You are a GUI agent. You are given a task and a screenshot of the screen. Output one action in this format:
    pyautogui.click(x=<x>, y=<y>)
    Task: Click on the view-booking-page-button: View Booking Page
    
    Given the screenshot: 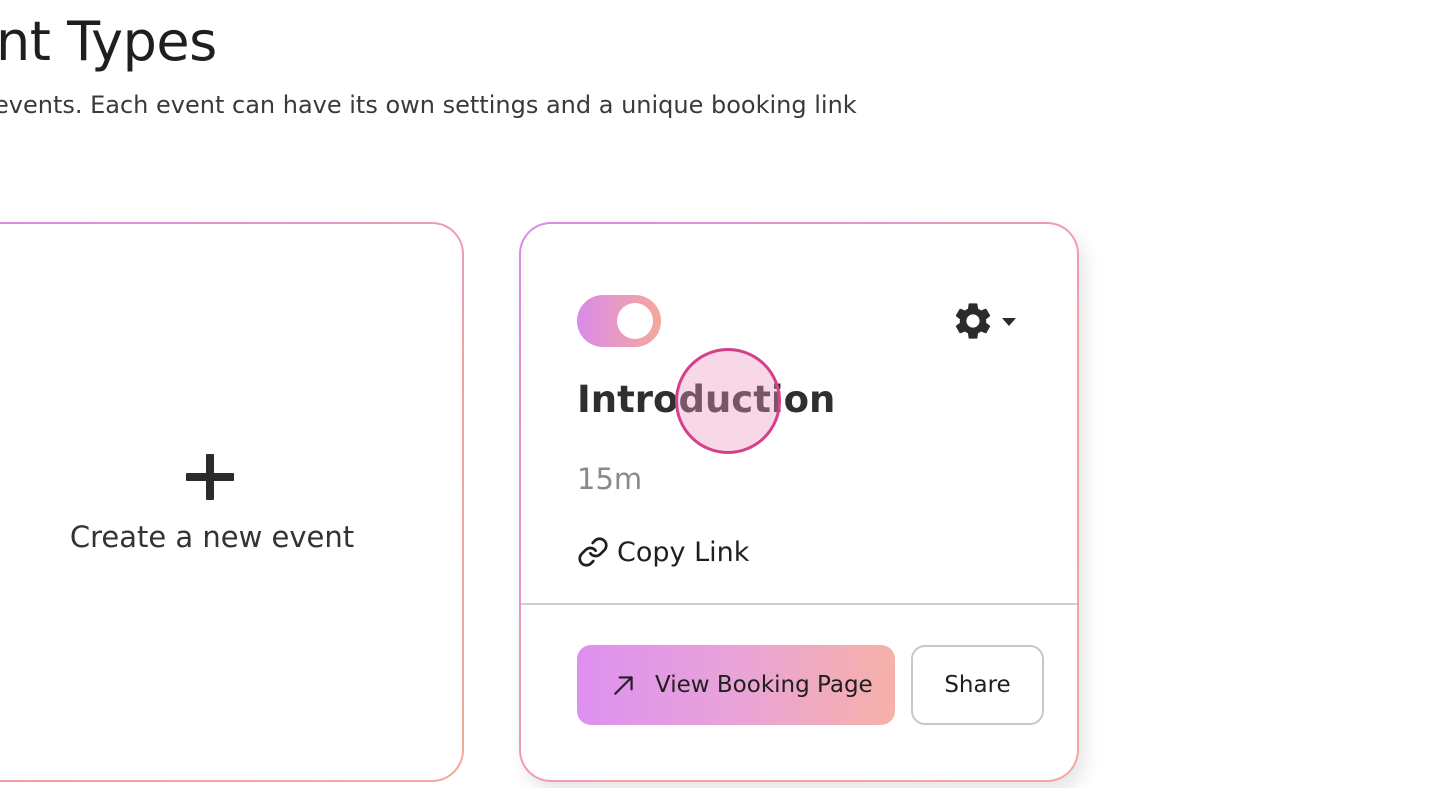 What is the action you would take?
    pyautogui.click(x=736, y=685)
    